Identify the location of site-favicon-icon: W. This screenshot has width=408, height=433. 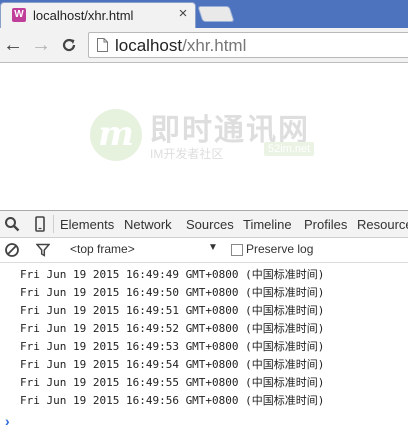
(19, 15).